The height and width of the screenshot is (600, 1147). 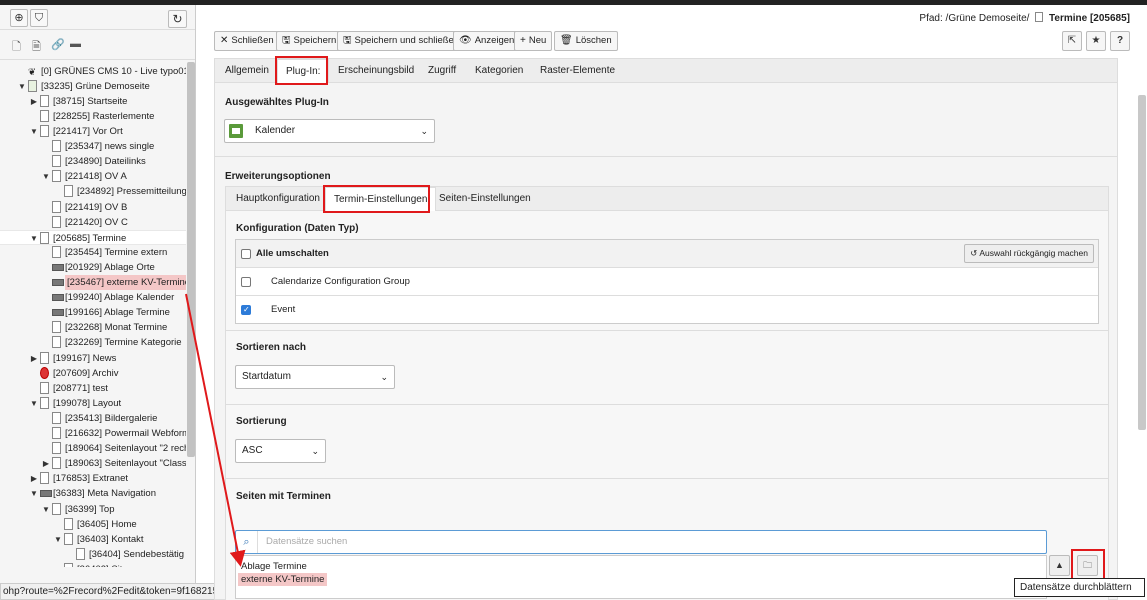 I want to click on tree-item-label: [235413] Bildergalerie, so click(x=111, y=418).